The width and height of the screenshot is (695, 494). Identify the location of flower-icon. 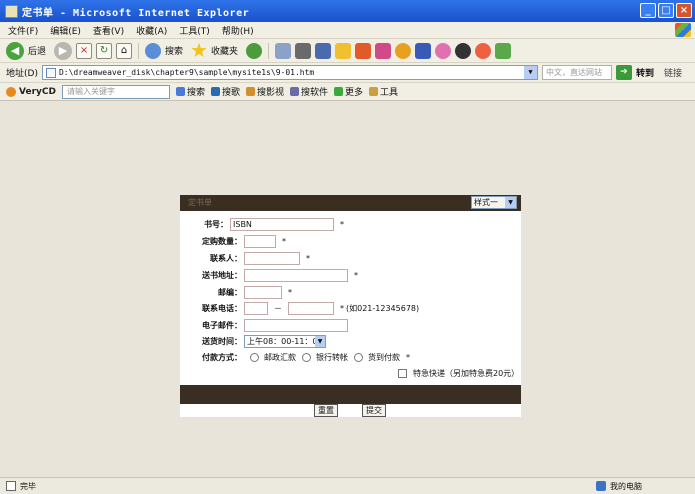
(443, 50).